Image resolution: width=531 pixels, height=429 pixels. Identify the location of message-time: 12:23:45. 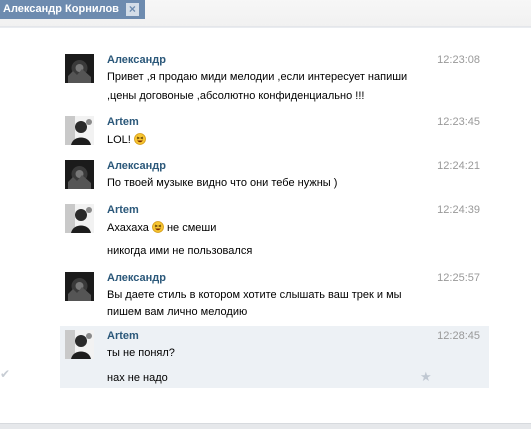
(458, 122).